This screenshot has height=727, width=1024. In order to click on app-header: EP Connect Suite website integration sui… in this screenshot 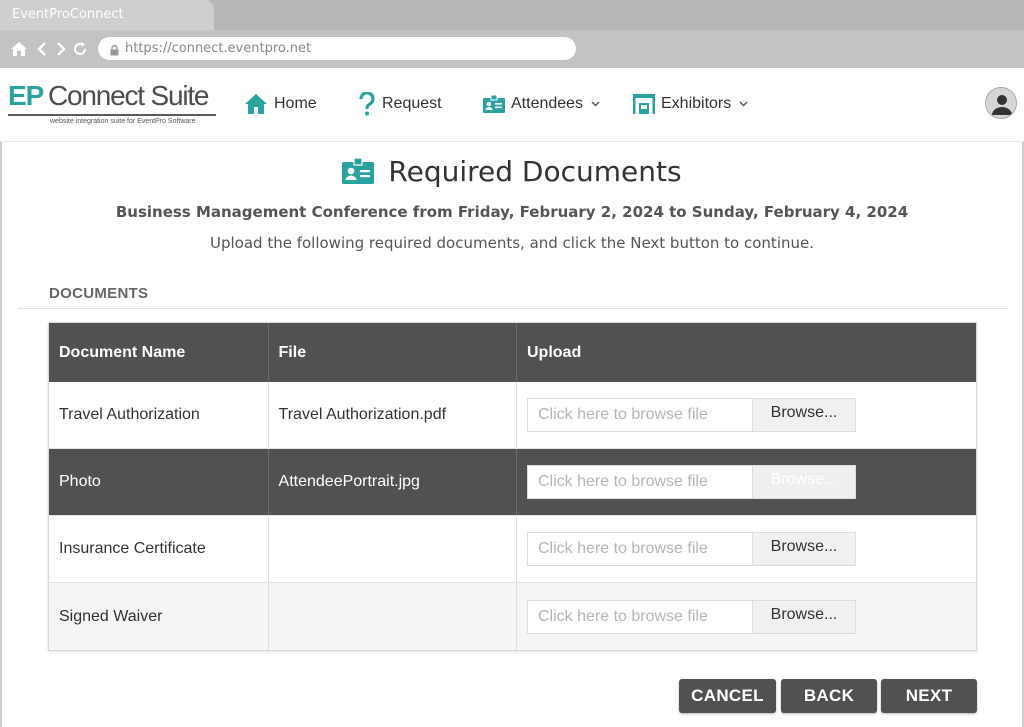, I will do `click(512, 105)`.